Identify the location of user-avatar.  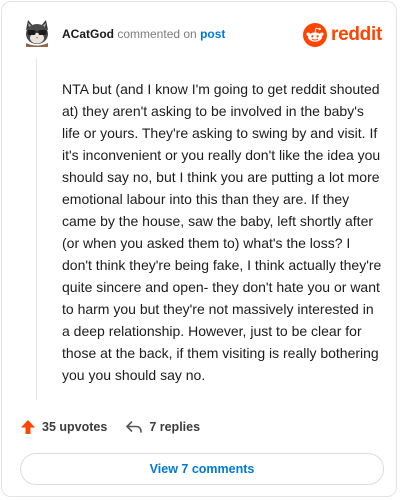
(37, 32).